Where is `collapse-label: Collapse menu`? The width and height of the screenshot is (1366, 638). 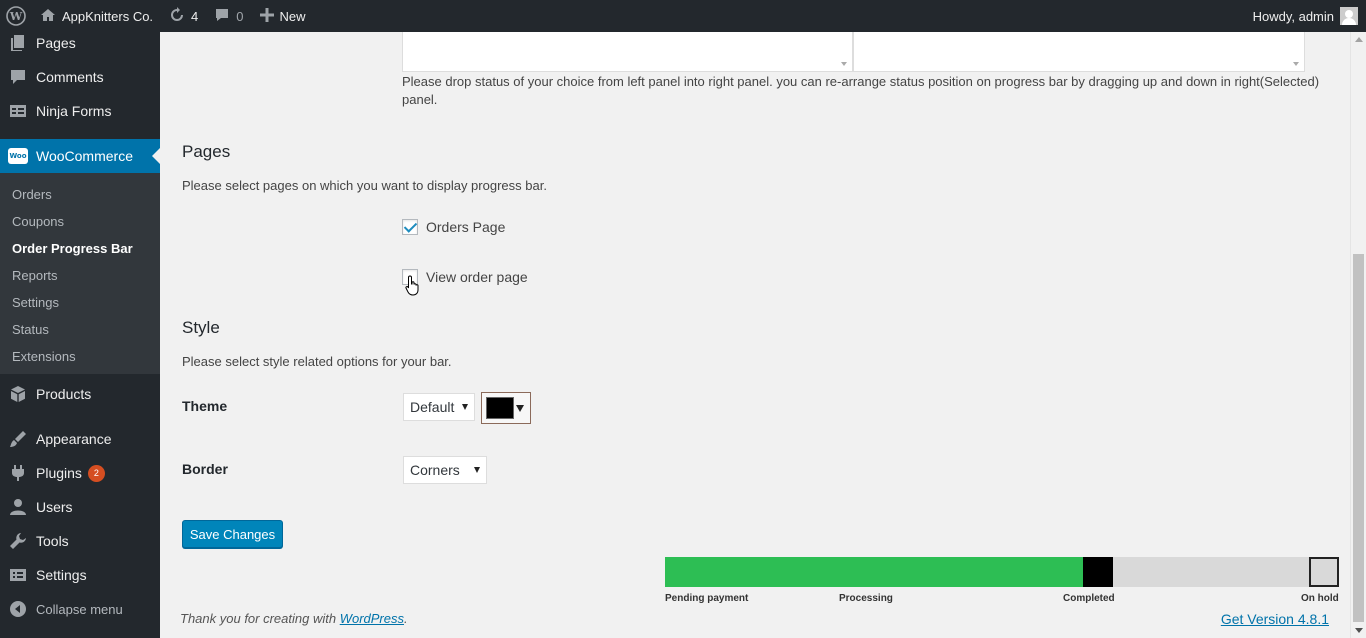 collapse-label: Collapse menu is located at coordinates (79, 609).